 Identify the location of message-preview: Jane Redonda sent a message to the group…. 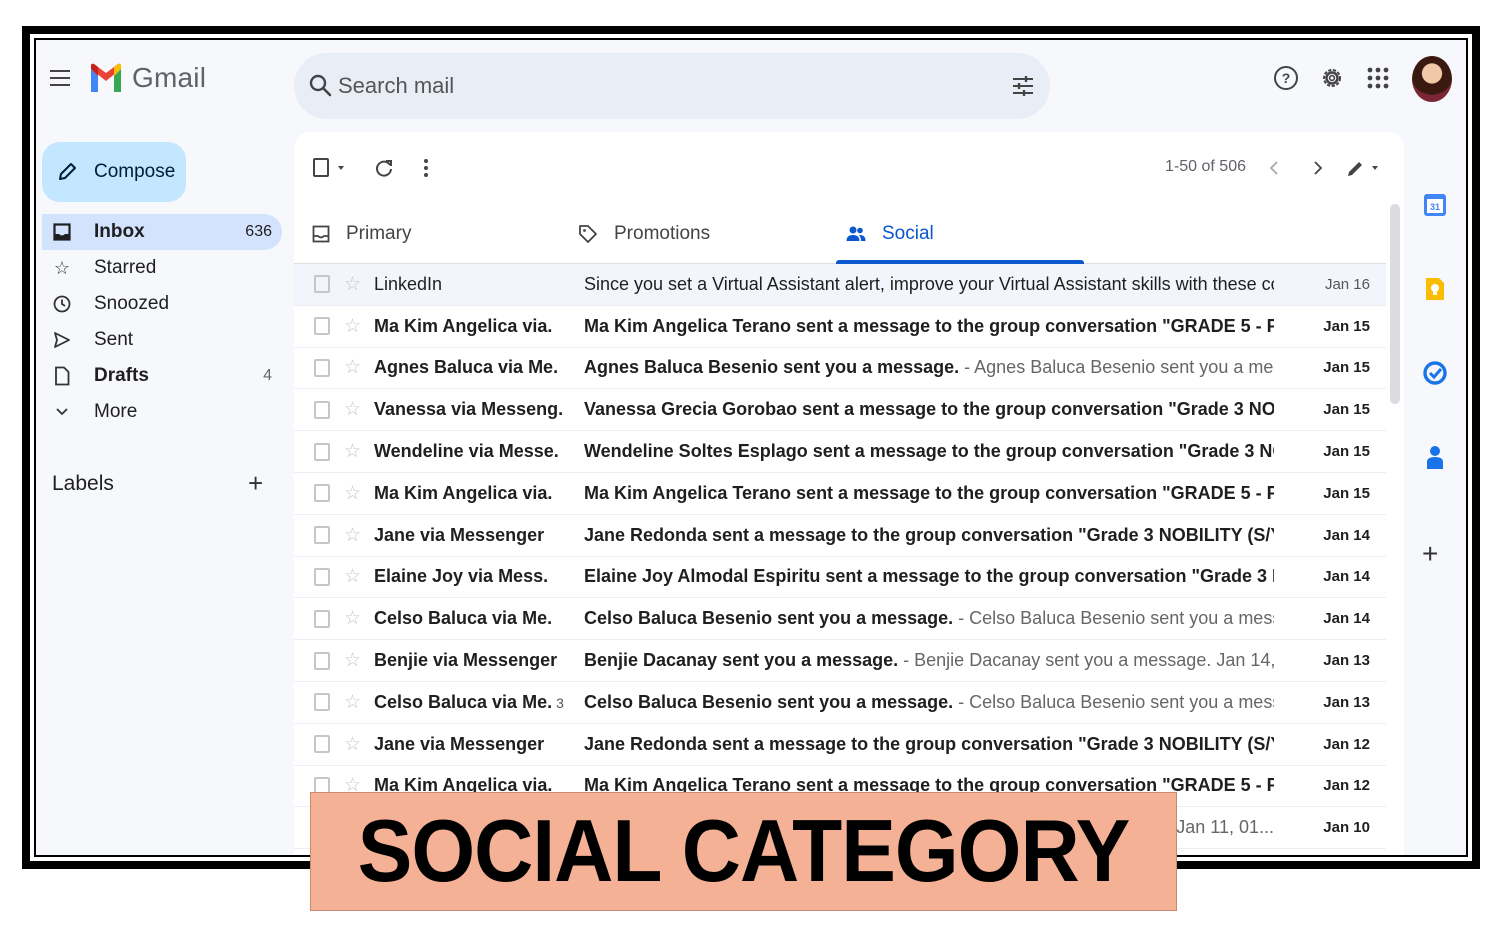
(929, 534).